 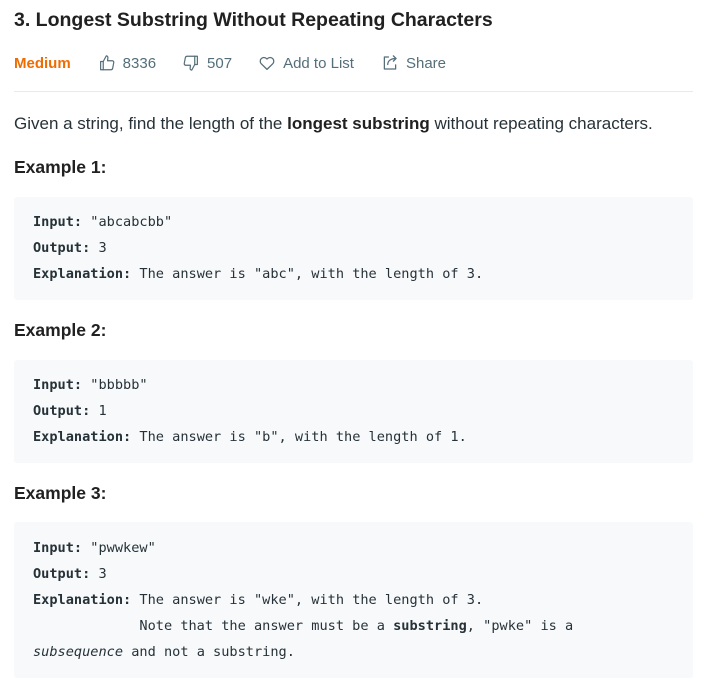 I want to click on example-1-output-line: Output: 3, so click(x=70, y=248).